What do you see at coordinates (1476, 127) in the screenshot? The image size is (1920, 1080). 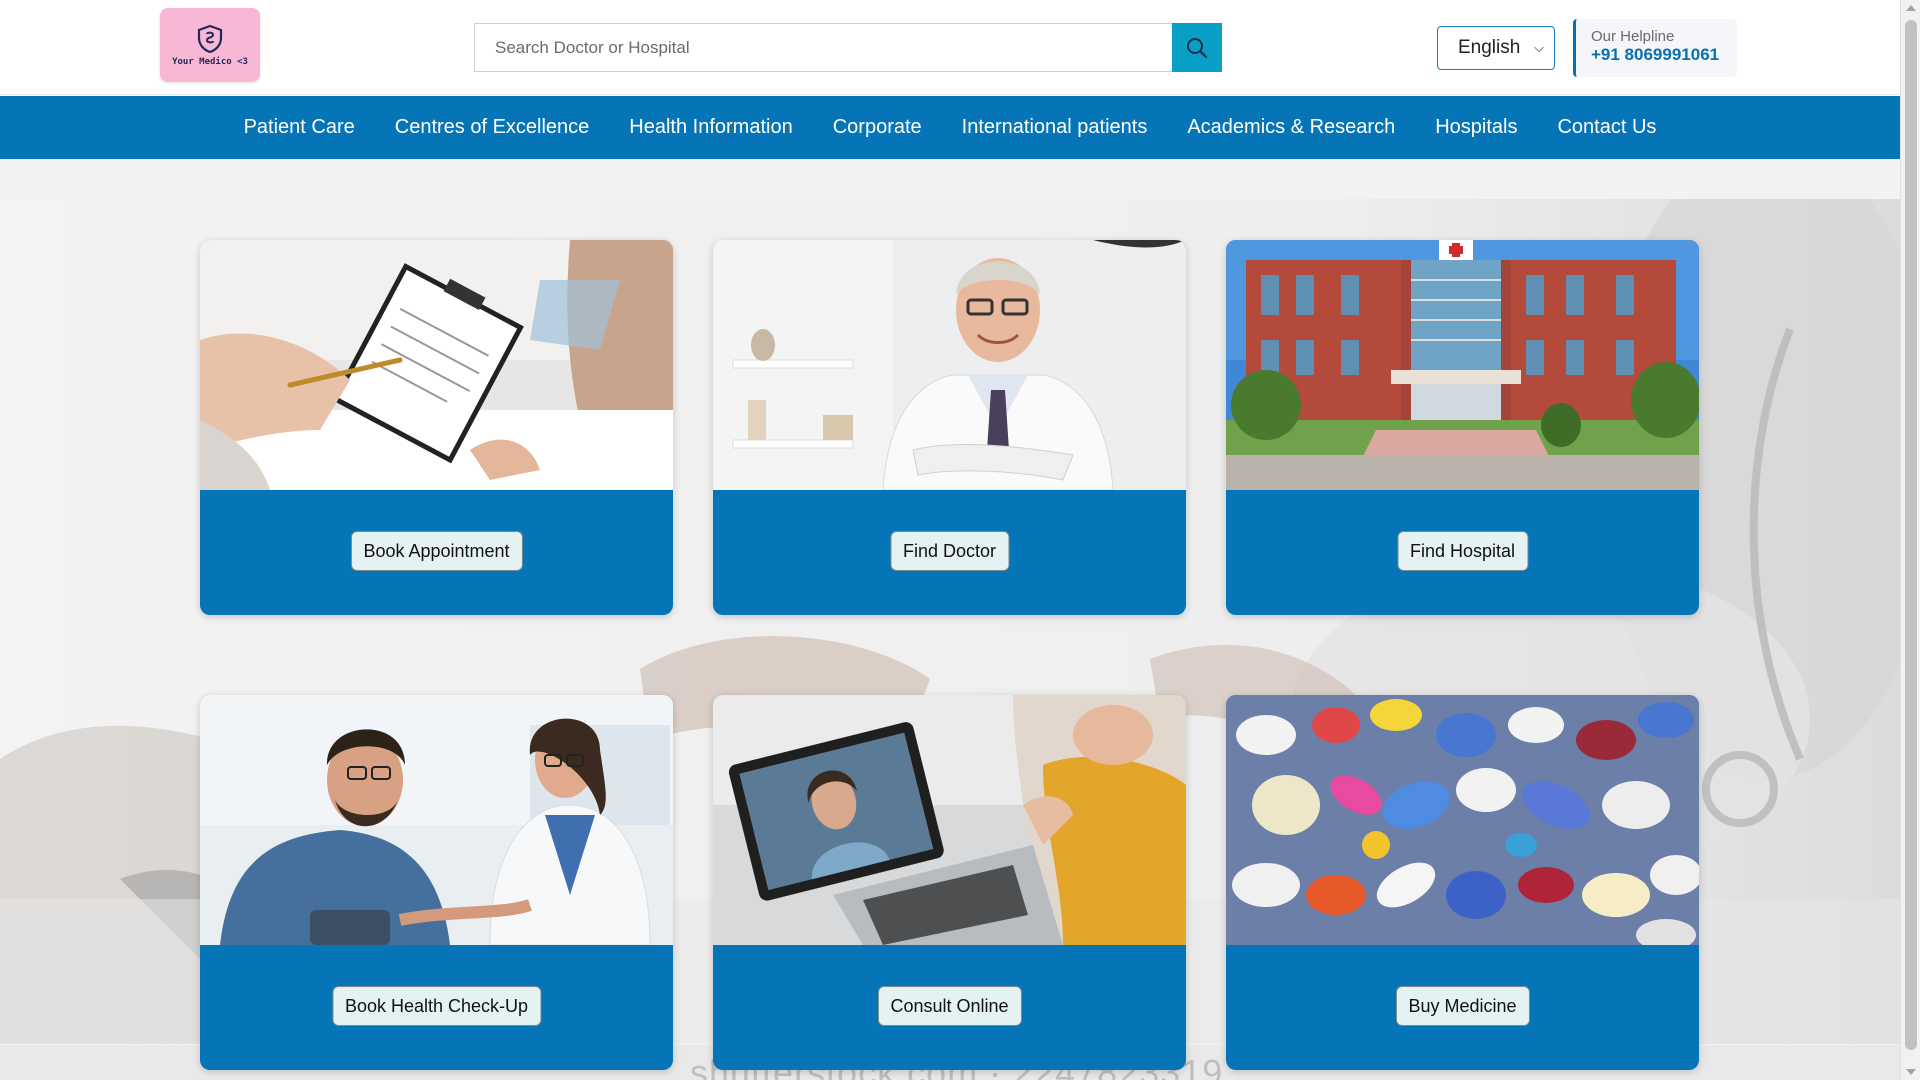 I see `nav-item-hospitals: Hospitals` at bounding box center [1476, 127].